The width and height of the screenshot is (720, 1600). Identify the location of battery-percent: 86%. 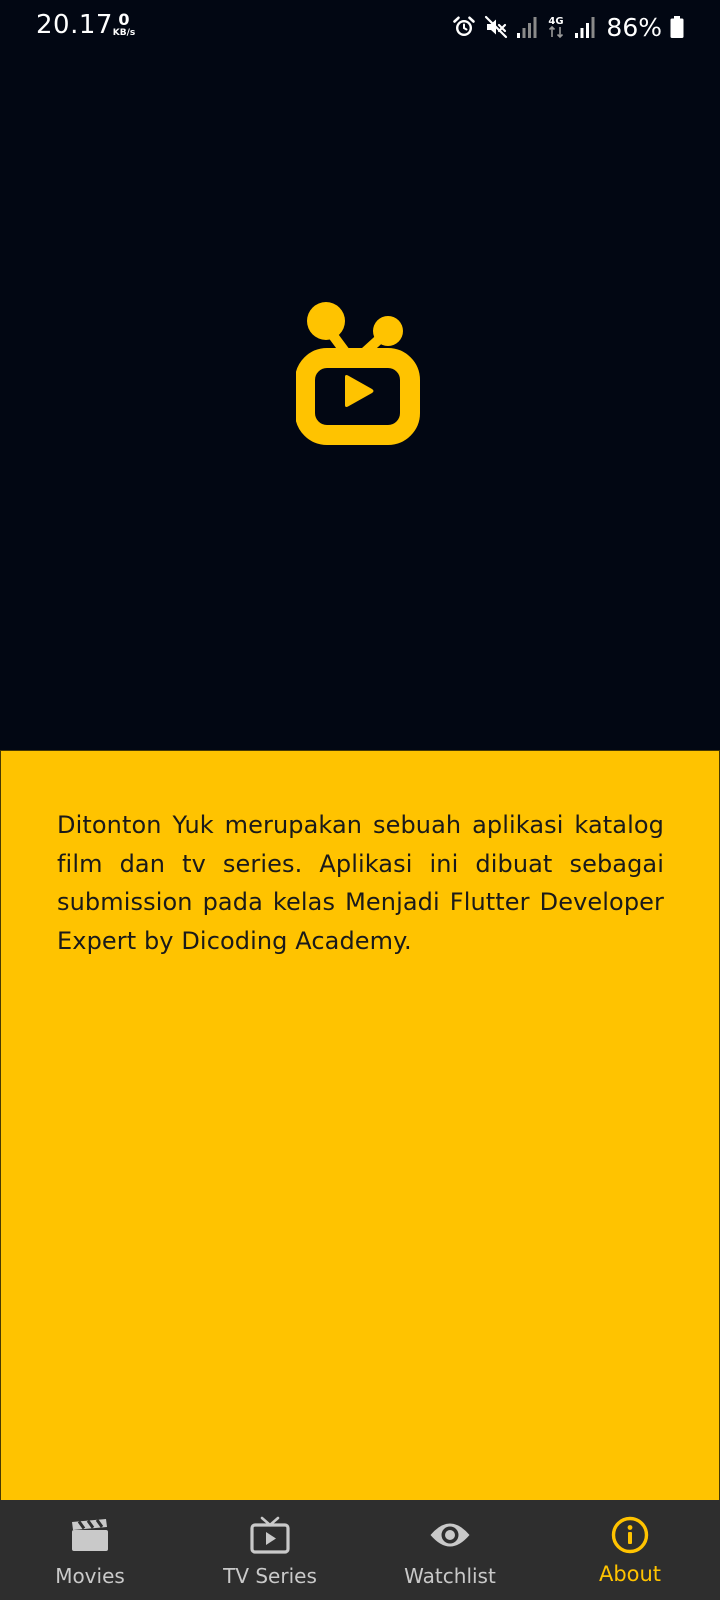
(634, 27).